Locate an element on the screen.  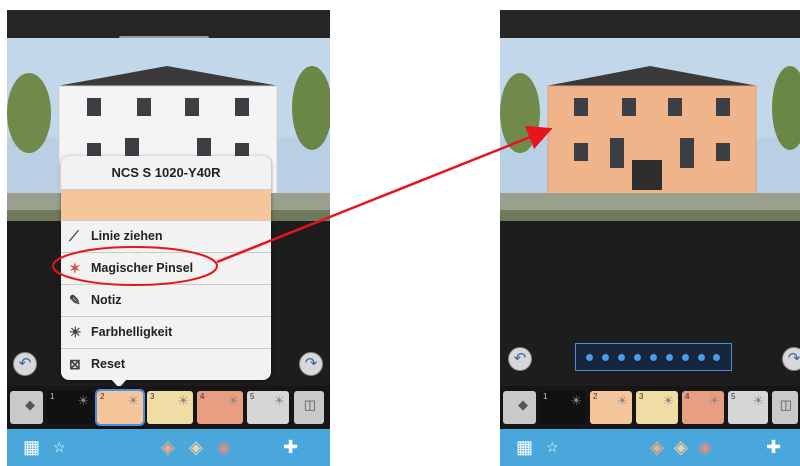
reset-icon: ⊠ is located at coordinates (75, 364).